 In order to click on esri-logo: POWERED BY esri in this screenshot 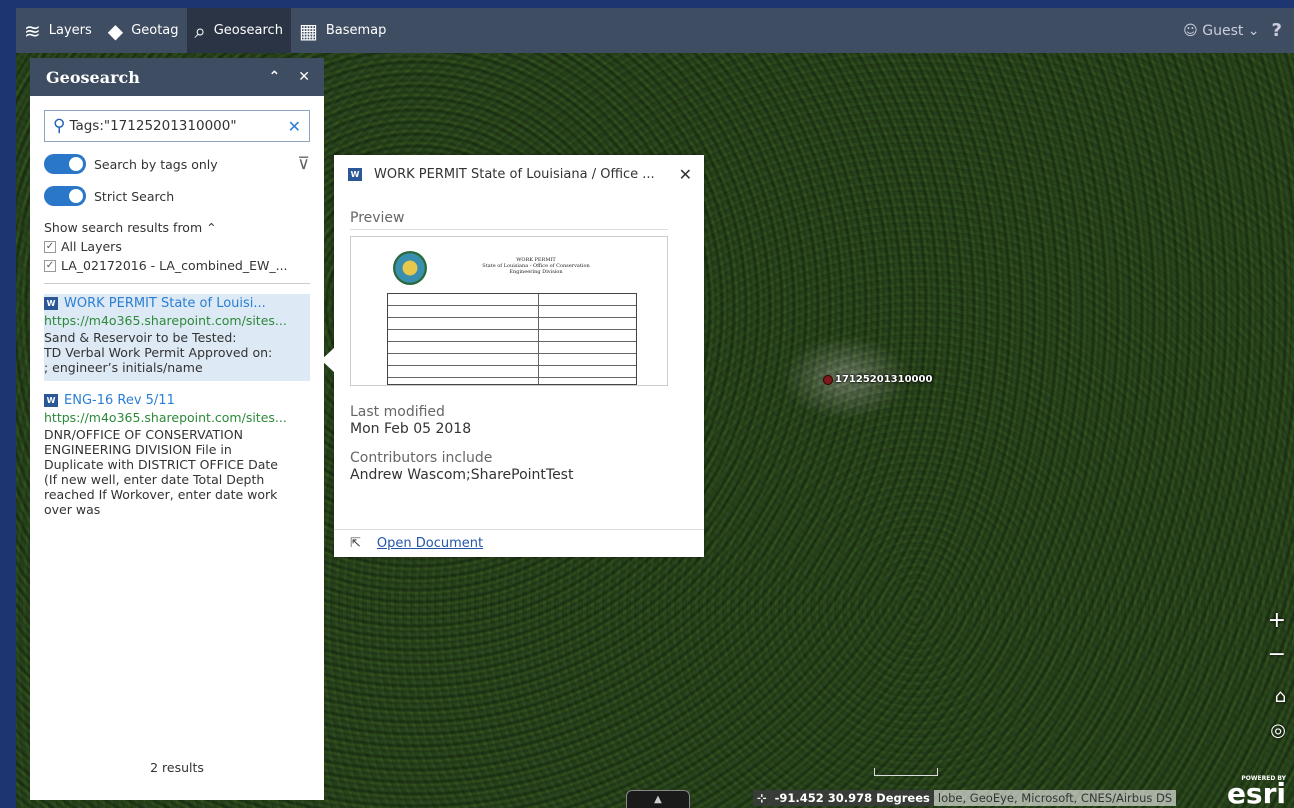, I will do `click(1256, 791)`.